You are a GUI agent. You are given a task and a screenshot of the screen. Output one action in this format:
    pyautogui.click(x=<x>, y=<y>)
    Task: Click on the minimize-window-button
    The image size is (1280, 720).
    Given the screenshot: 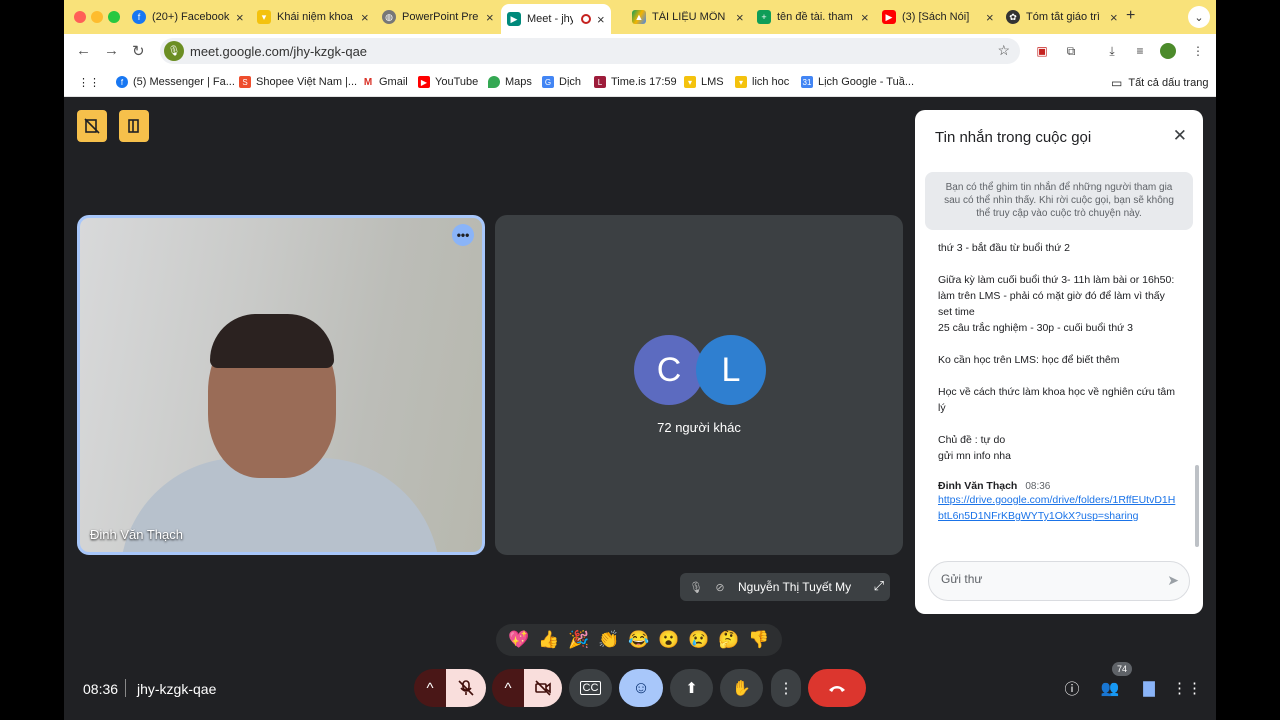 What is the action you would take?
    pyautogui.click(x=97, y=17)
    